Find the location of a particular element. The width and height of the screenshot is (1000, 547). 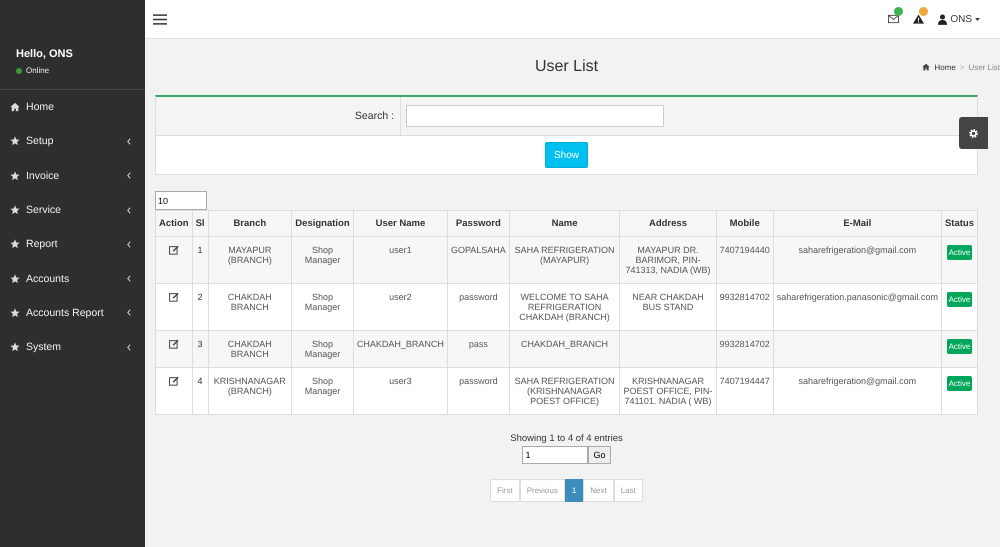

mail-icon is located at coordinates (894, 19).